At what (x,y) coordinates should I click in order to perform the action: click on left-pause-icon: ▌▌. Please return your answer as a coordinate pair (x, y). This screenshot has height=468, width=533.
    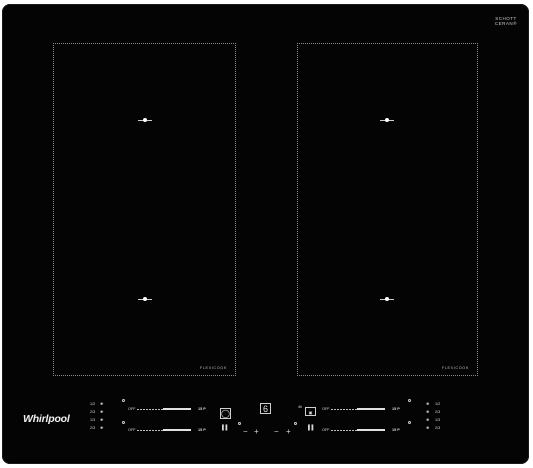
    Looking at the image, I should click on (226, 428).